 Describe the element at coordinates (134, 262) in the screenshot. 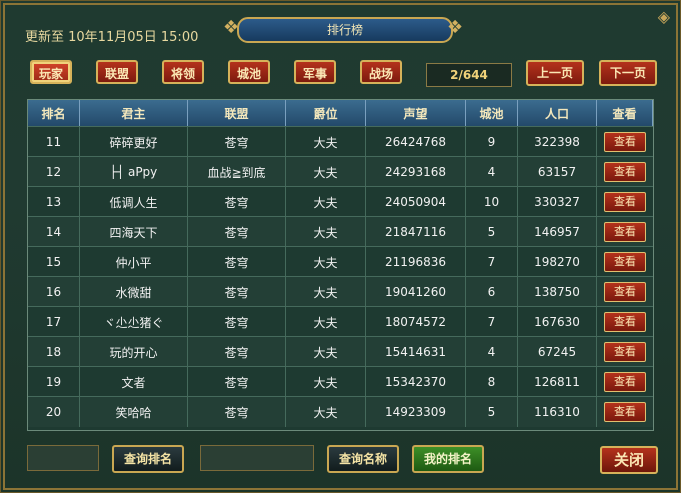

I see `lord-cell: 仲小平` at that location.